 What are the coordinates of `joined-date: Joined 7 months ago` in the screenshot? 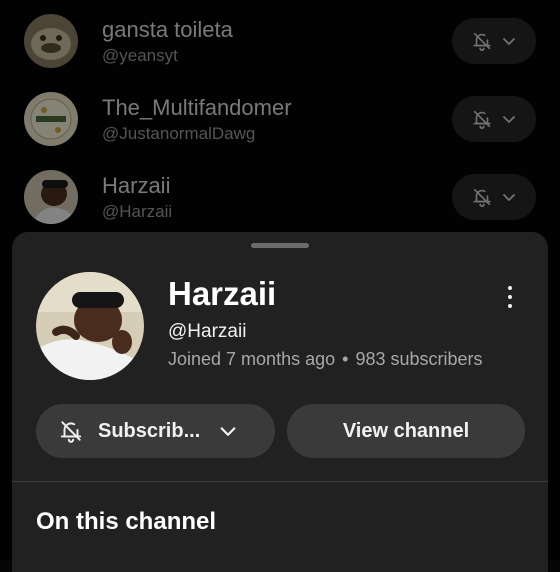 It's located at (252, 359).